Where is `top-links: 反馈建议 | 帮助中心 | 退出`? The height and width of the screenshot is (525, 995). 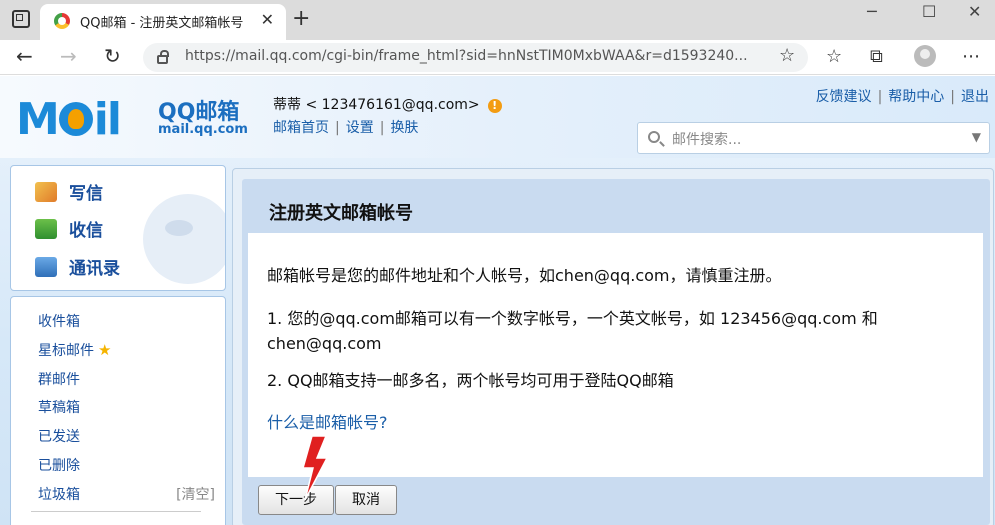 top-links: 反馈建议 | 帮助中心 | 退出 is located at coordinates (902, 97).